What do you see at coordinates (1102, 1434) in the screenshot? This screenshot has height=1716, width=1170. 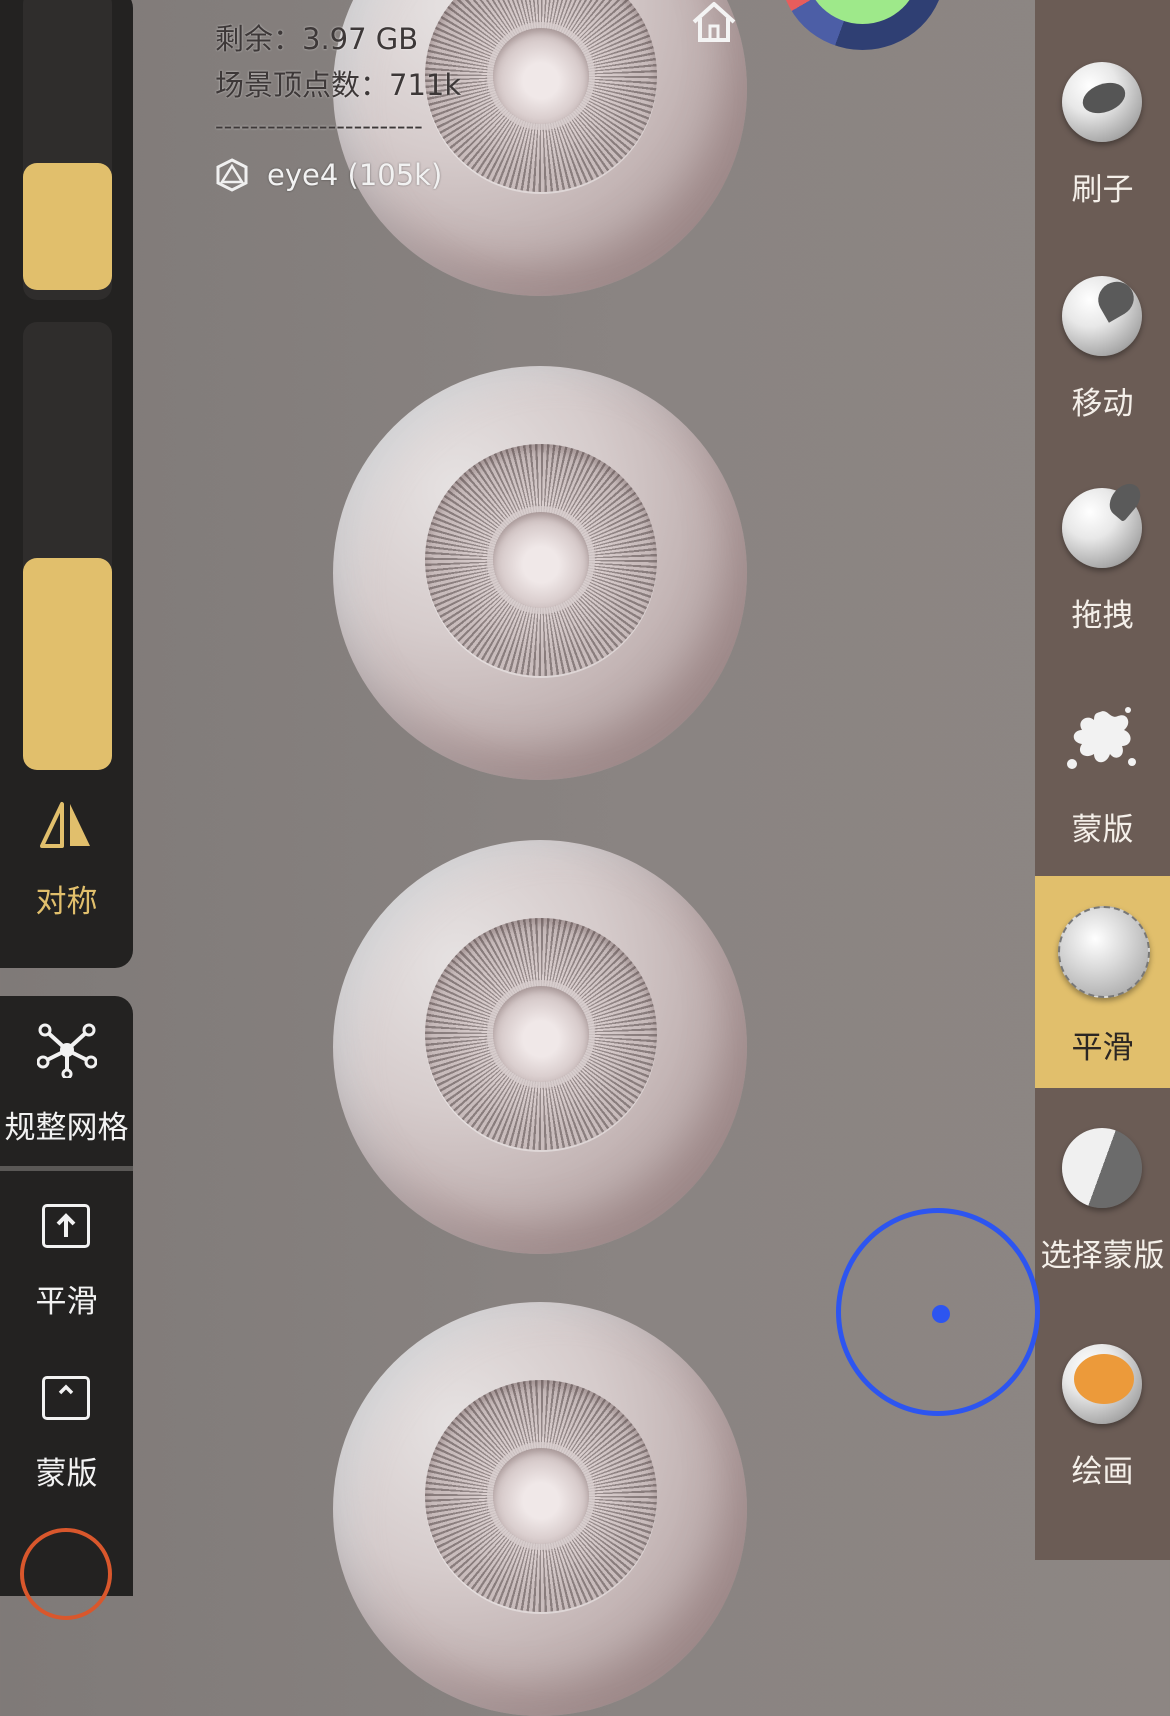 I see `tool-paint: 绘画` at bounding box center [1102, 1434].